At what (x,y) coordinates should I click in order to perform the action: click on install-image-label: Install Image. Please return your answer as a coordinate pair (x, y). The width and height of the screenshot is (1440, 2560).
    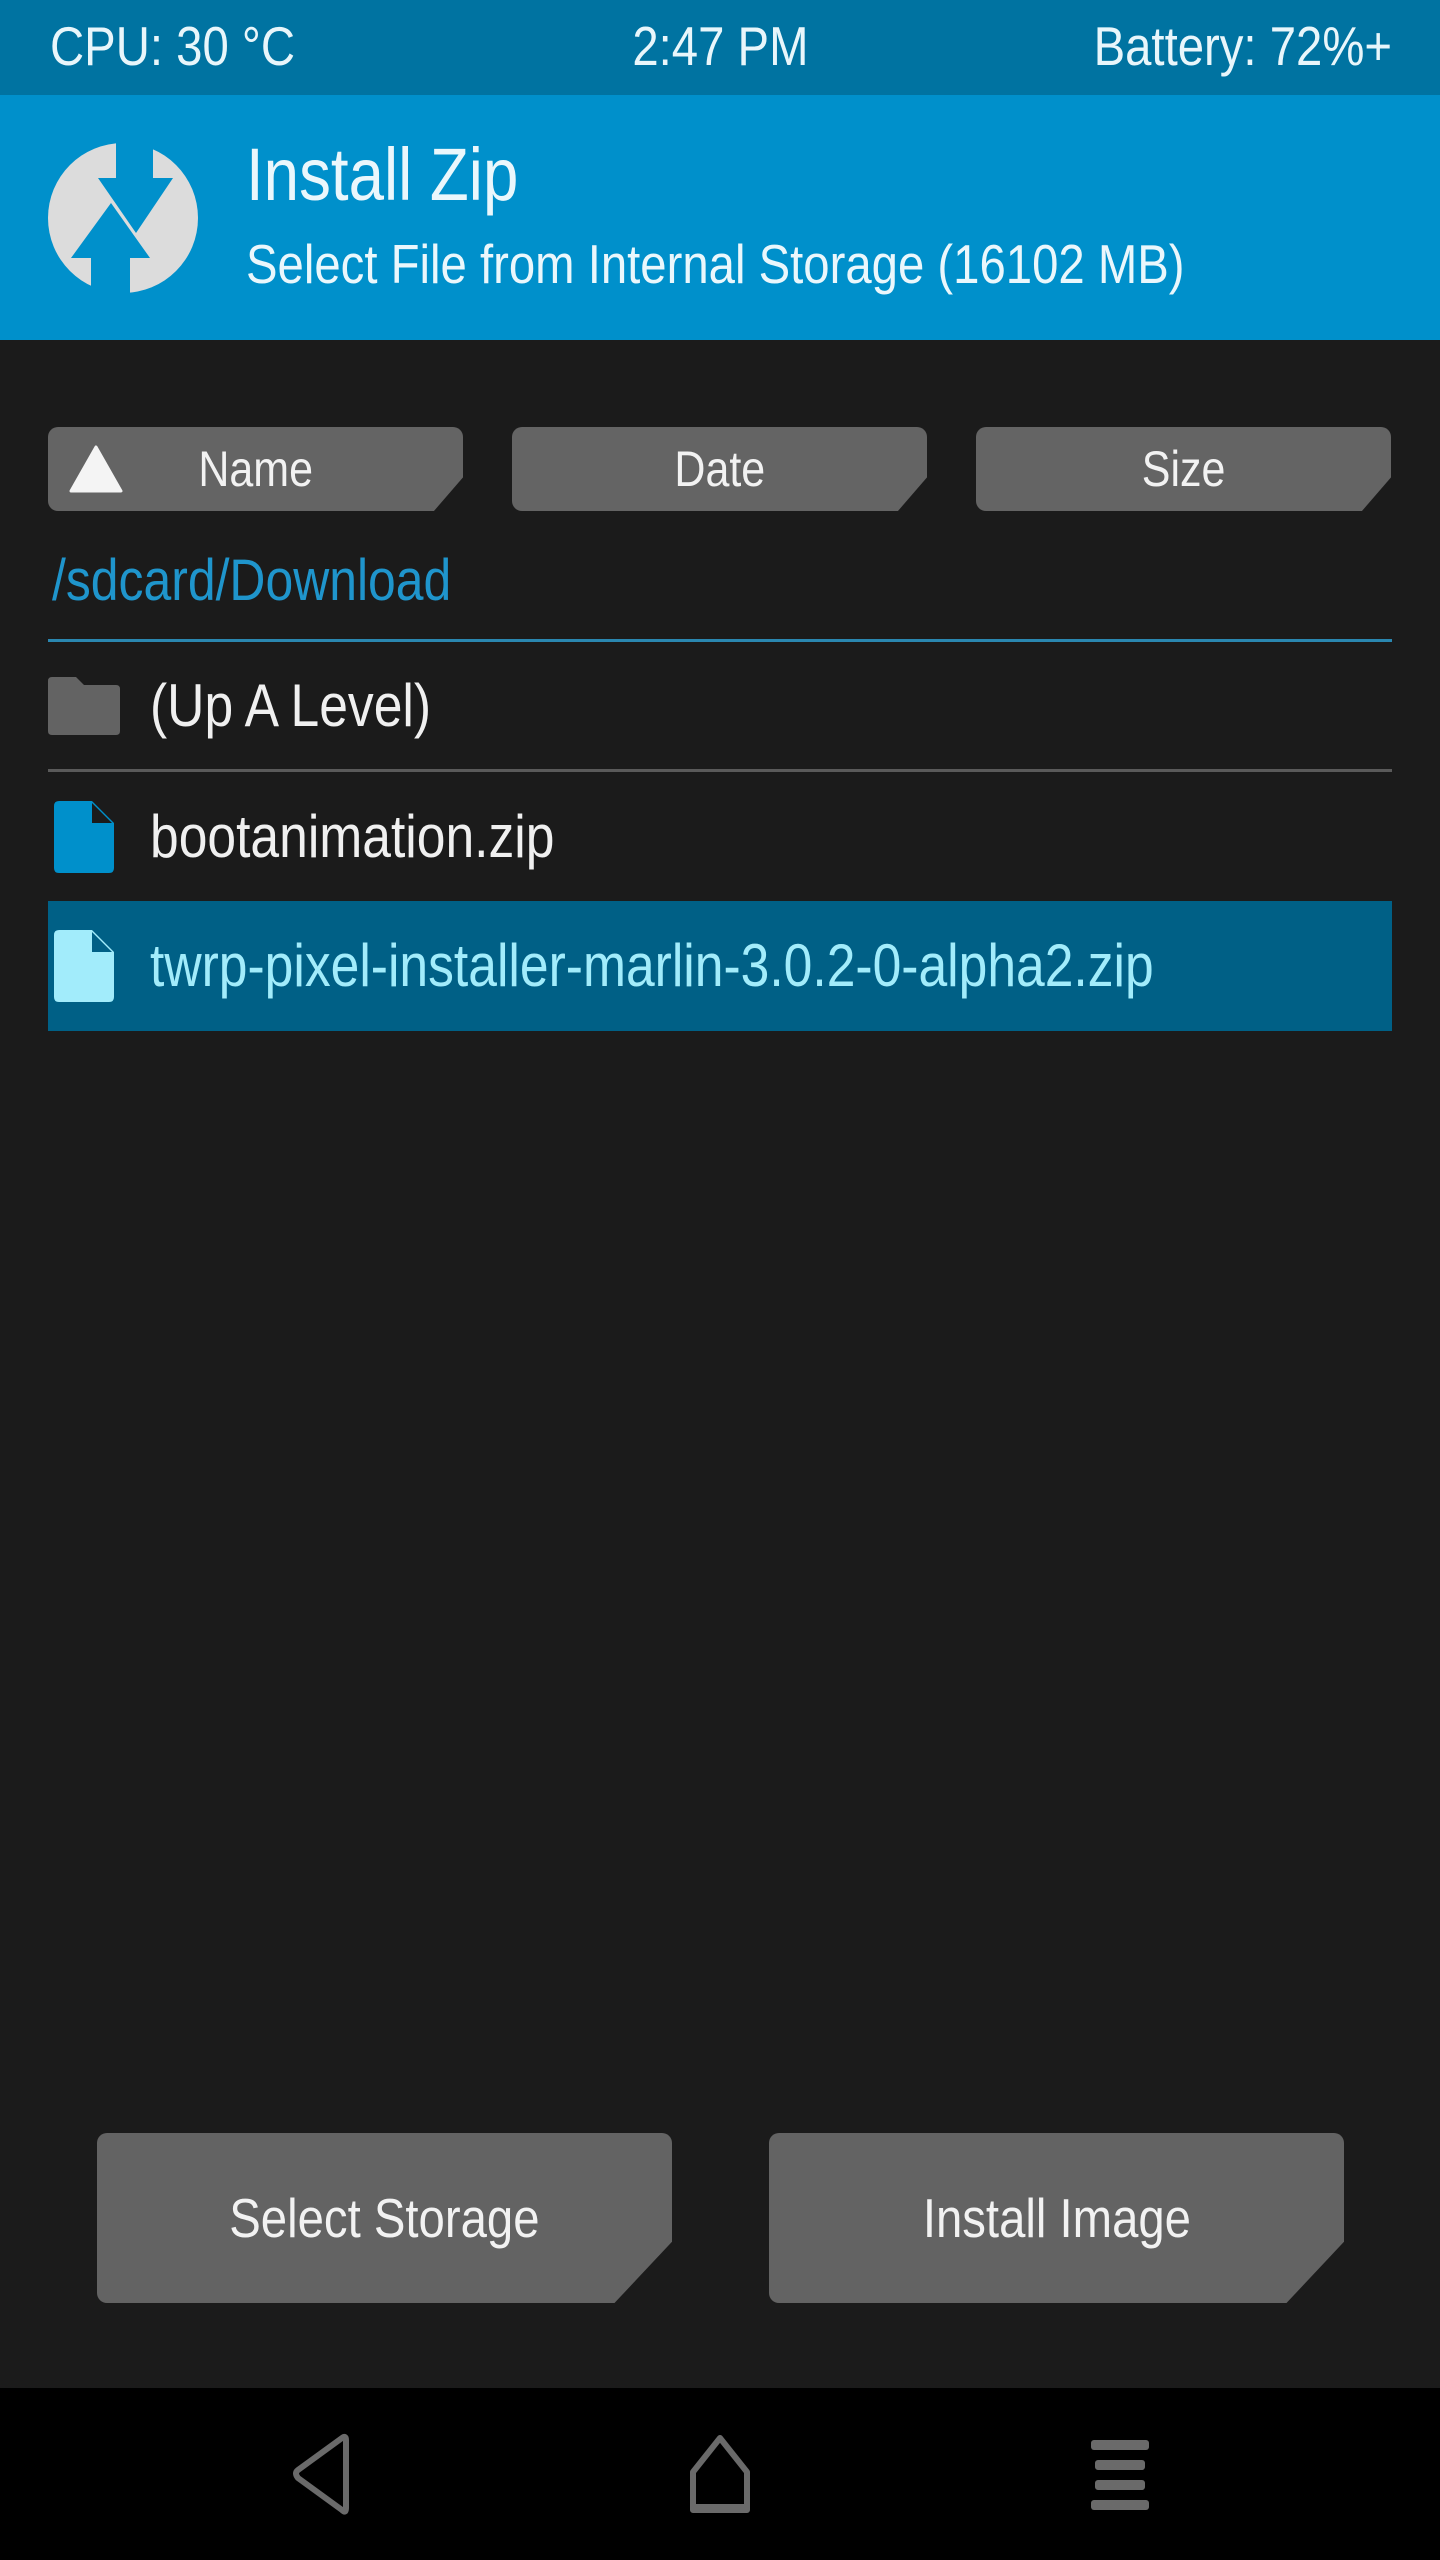
    Looking at the image, I should click on (1056, 2218).